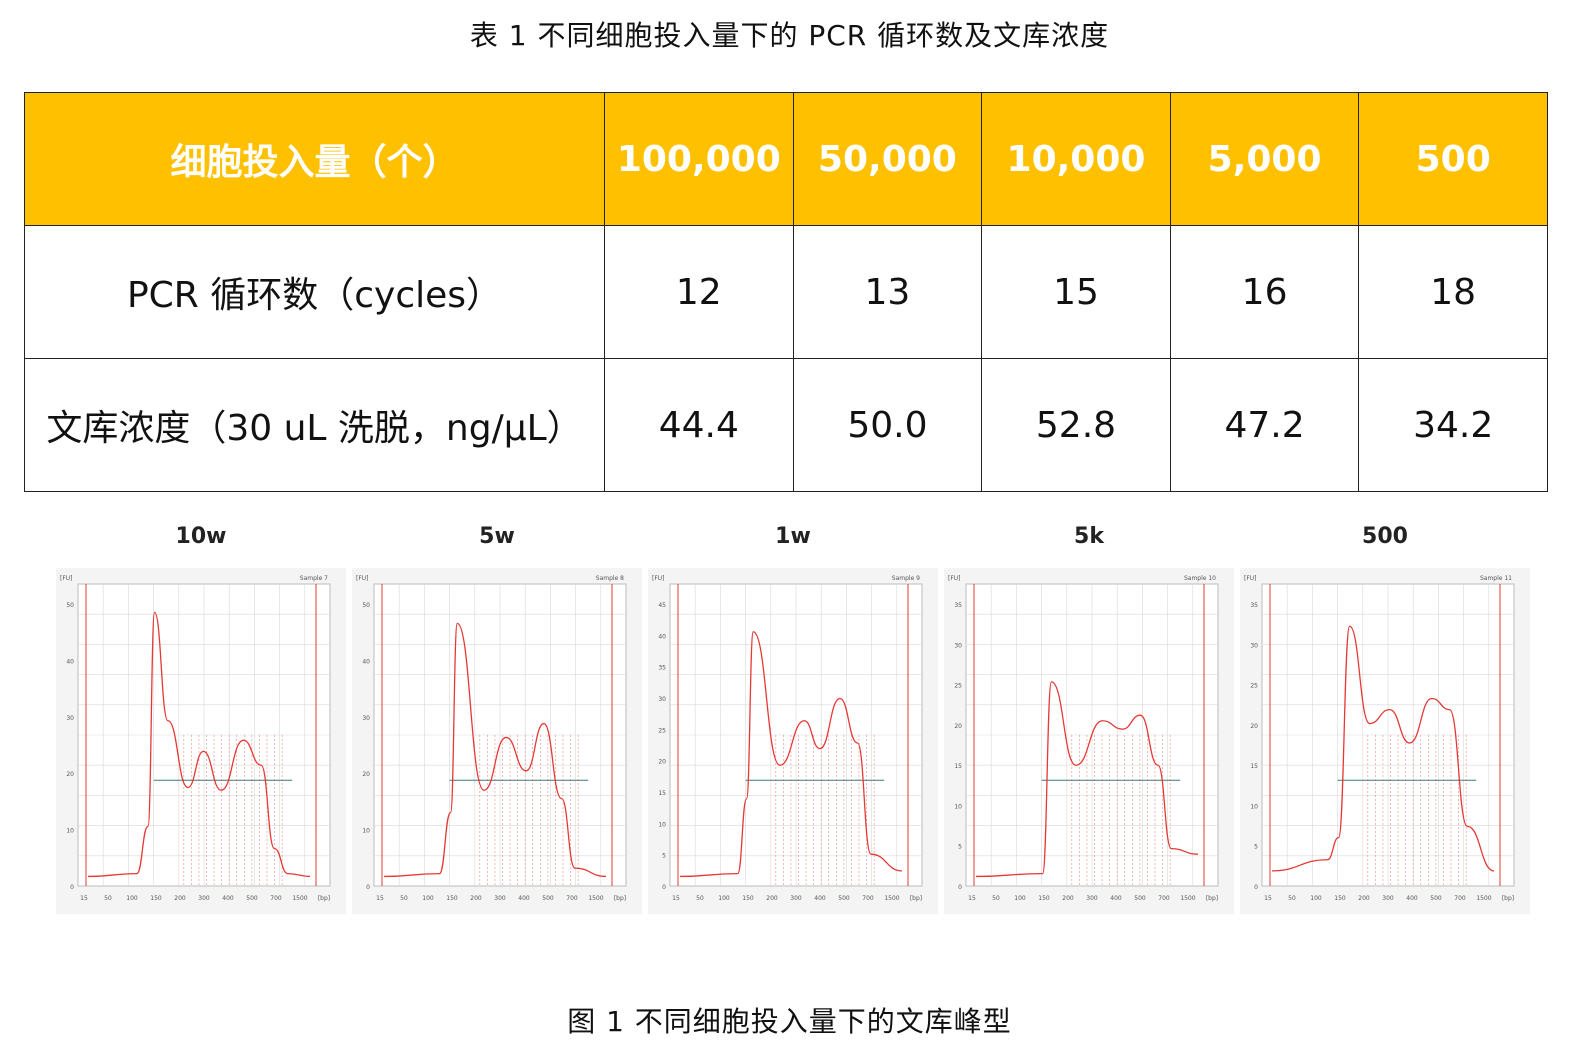 This screenshot has width=1579, height=1060. I want to click on table-cell: 47.2, so click(1264, 425).